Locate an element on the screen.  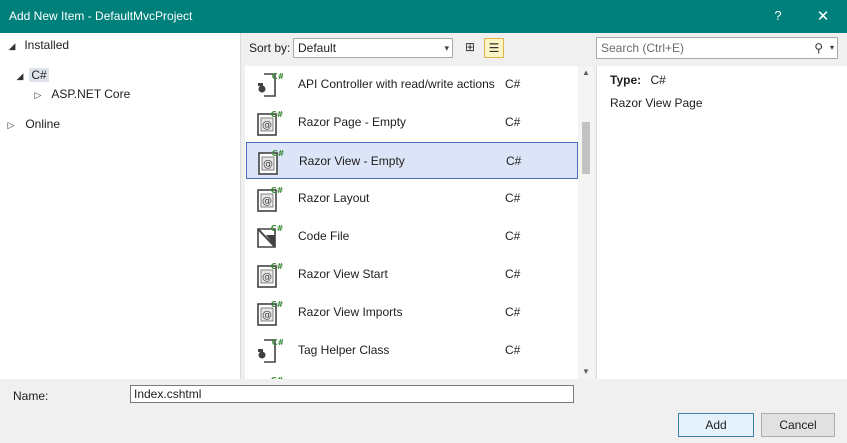
grid-icon: ⊞ is located at coordinates (470, 47).